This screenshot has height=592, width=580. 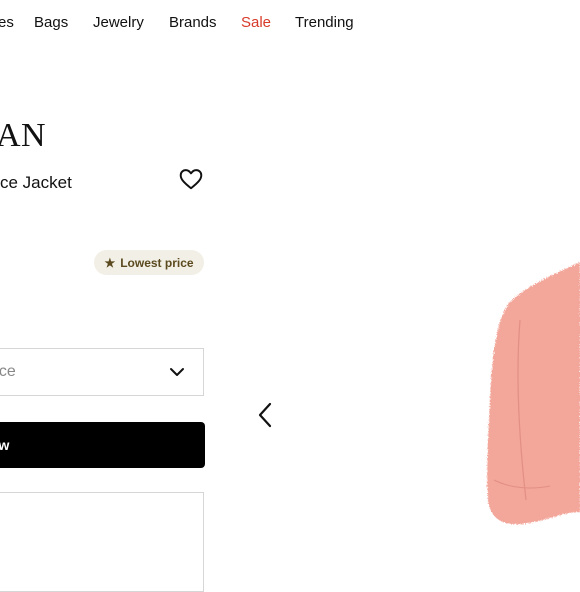 I want to click on nav-item-sale: Sale, so click(x=256, y=23).